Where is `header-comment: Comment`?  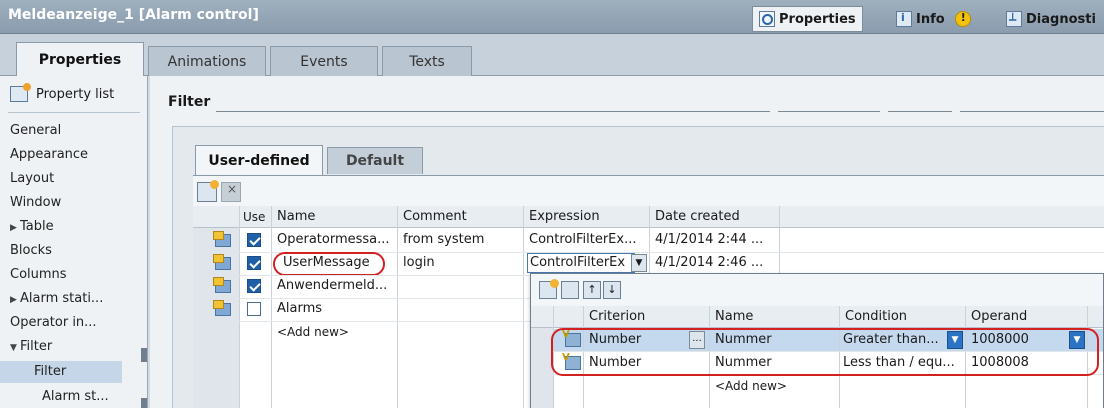 header-comment: Comment is located at coordinates (435, 217).